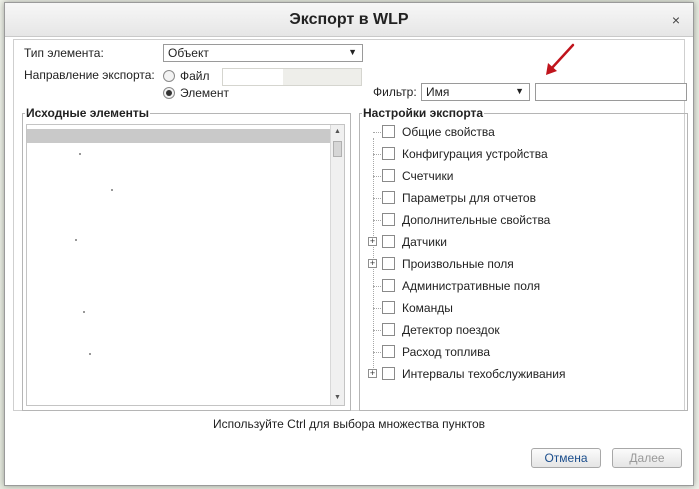 This screenshot has height=489, width=699. I want to click on radio-element: Элемент, so click(196, 93).